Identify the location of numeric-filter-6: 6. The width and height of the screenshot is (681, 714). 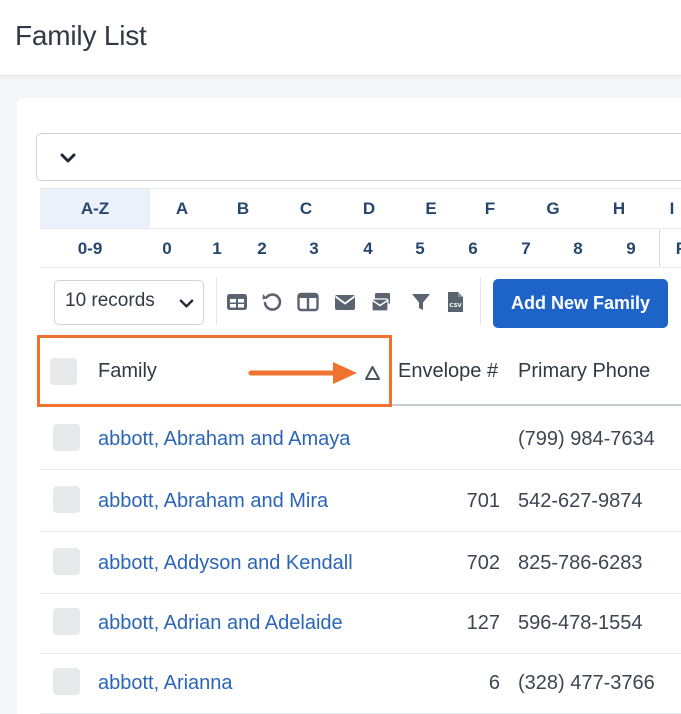
(473, 248).